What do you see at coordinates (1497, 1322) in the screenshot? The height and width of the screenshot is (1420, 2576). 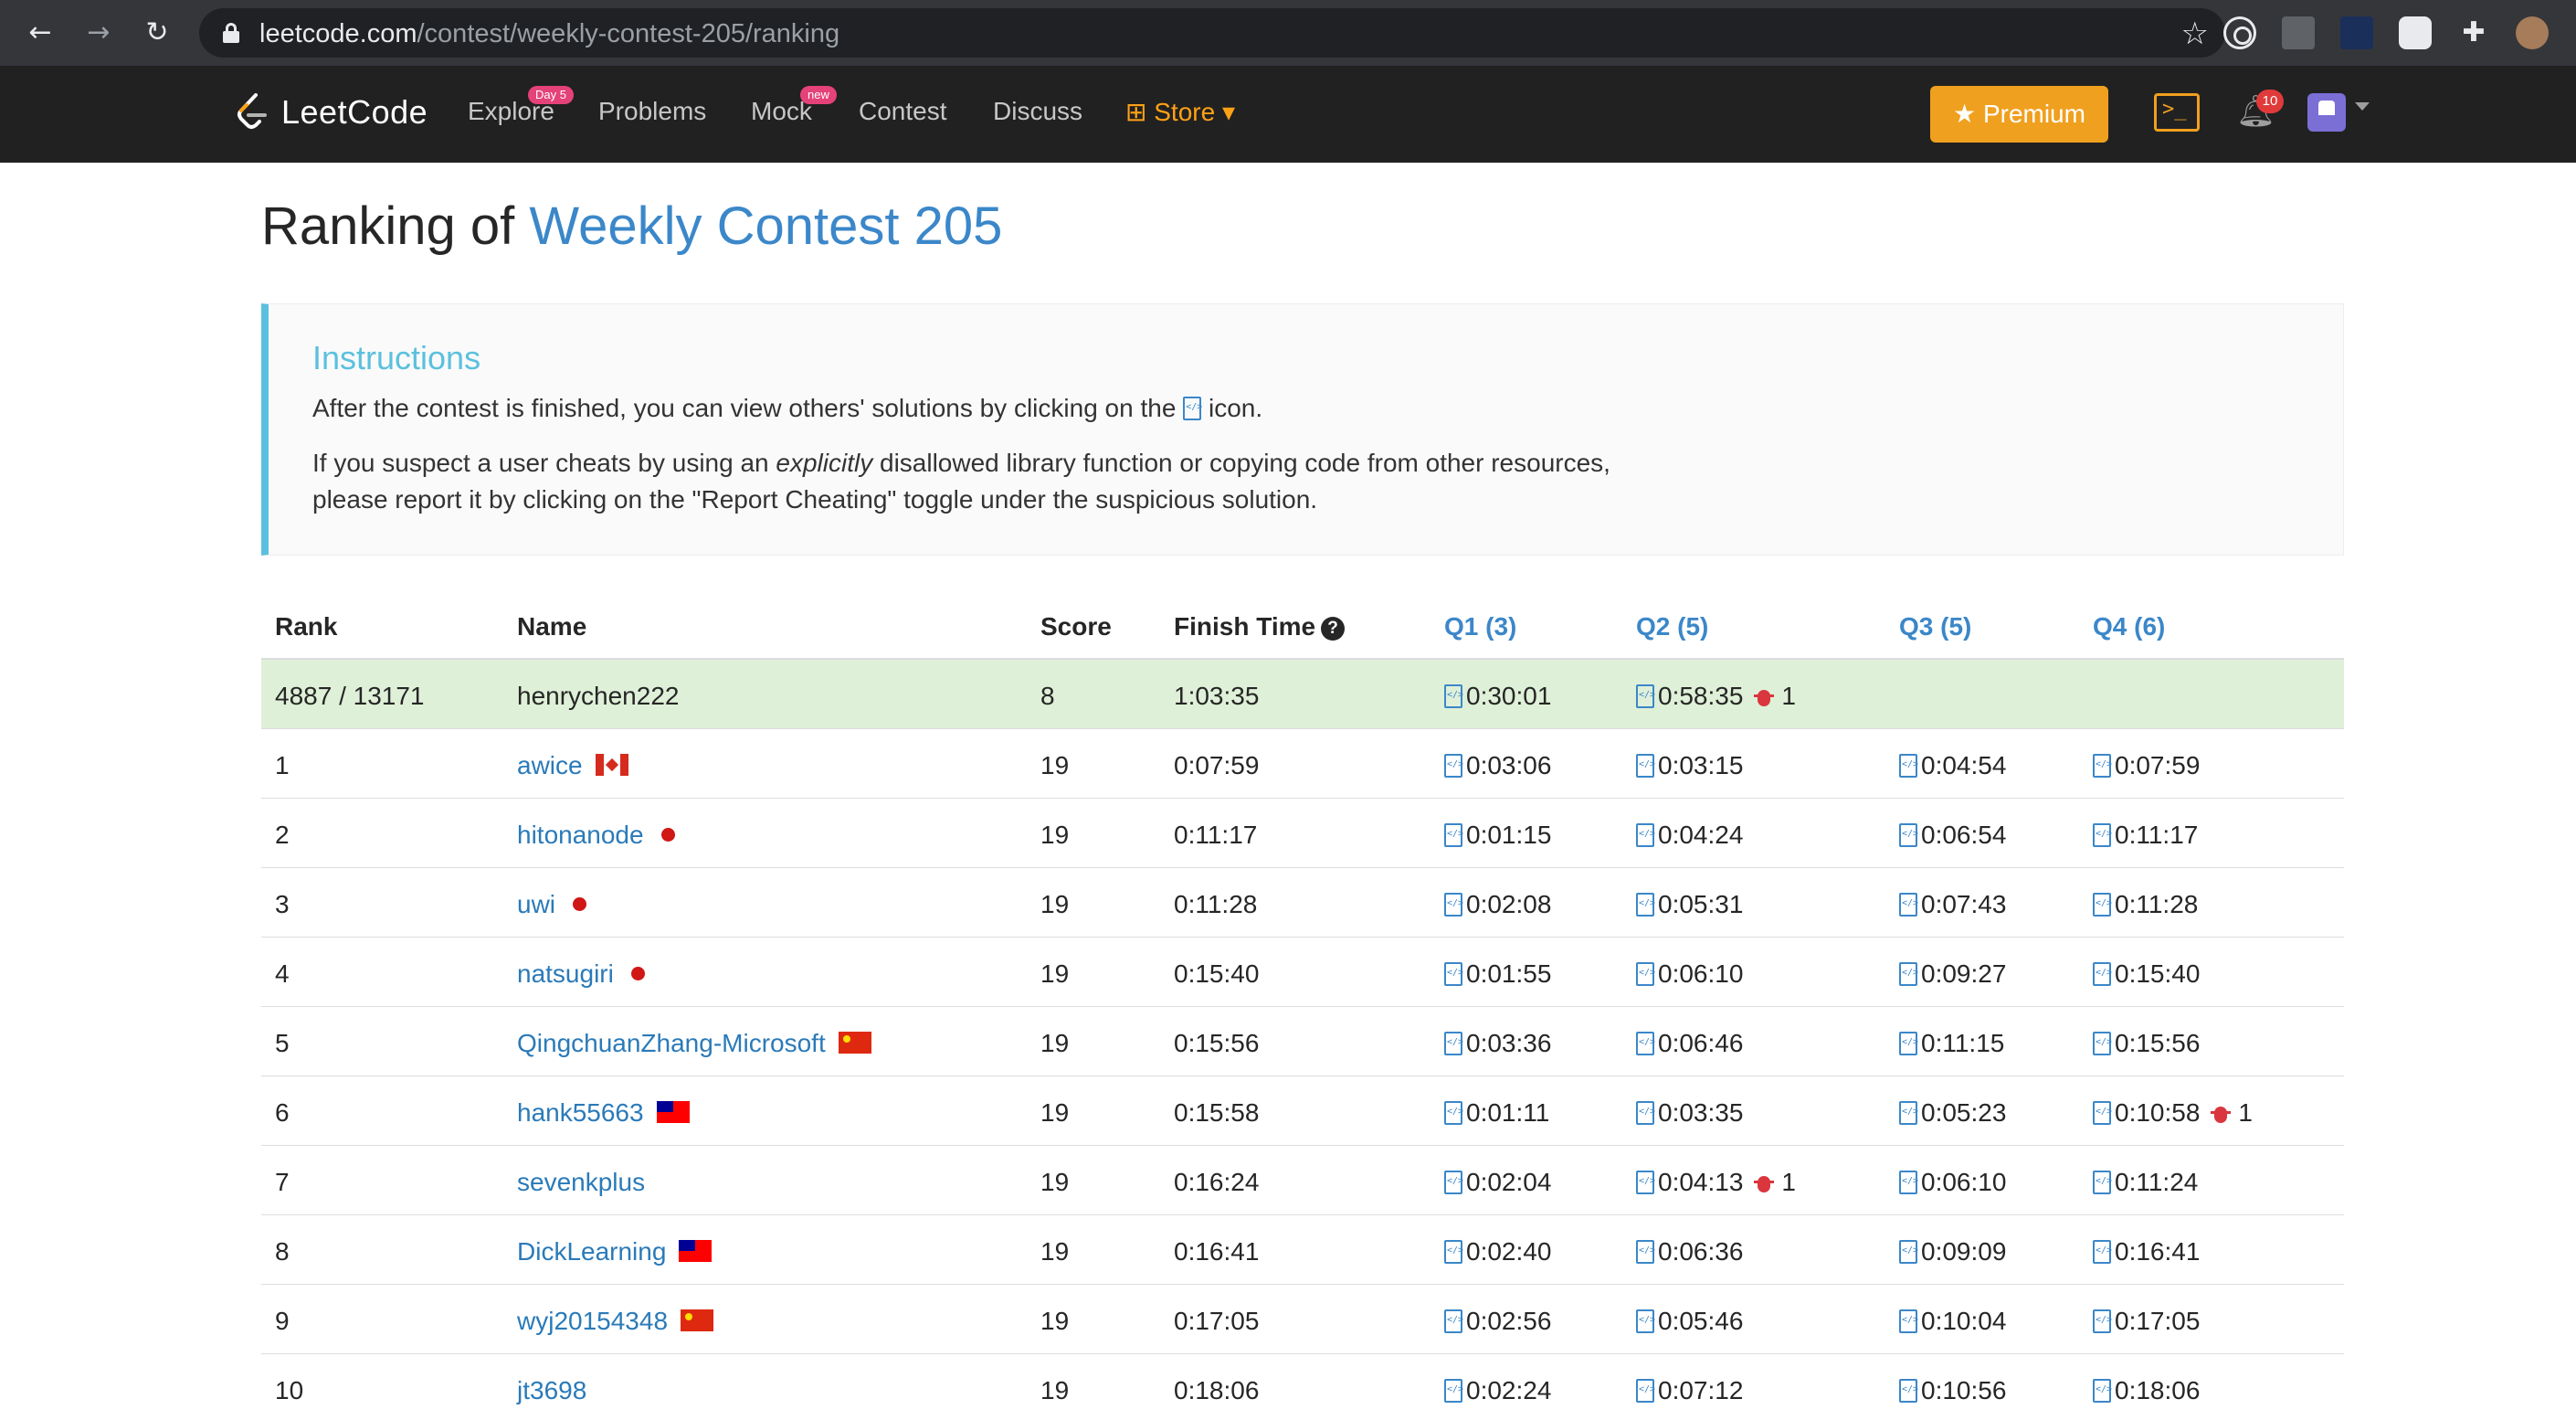 I see `q1-cell: 0:02:56` at bounding box center [1497, 1322].